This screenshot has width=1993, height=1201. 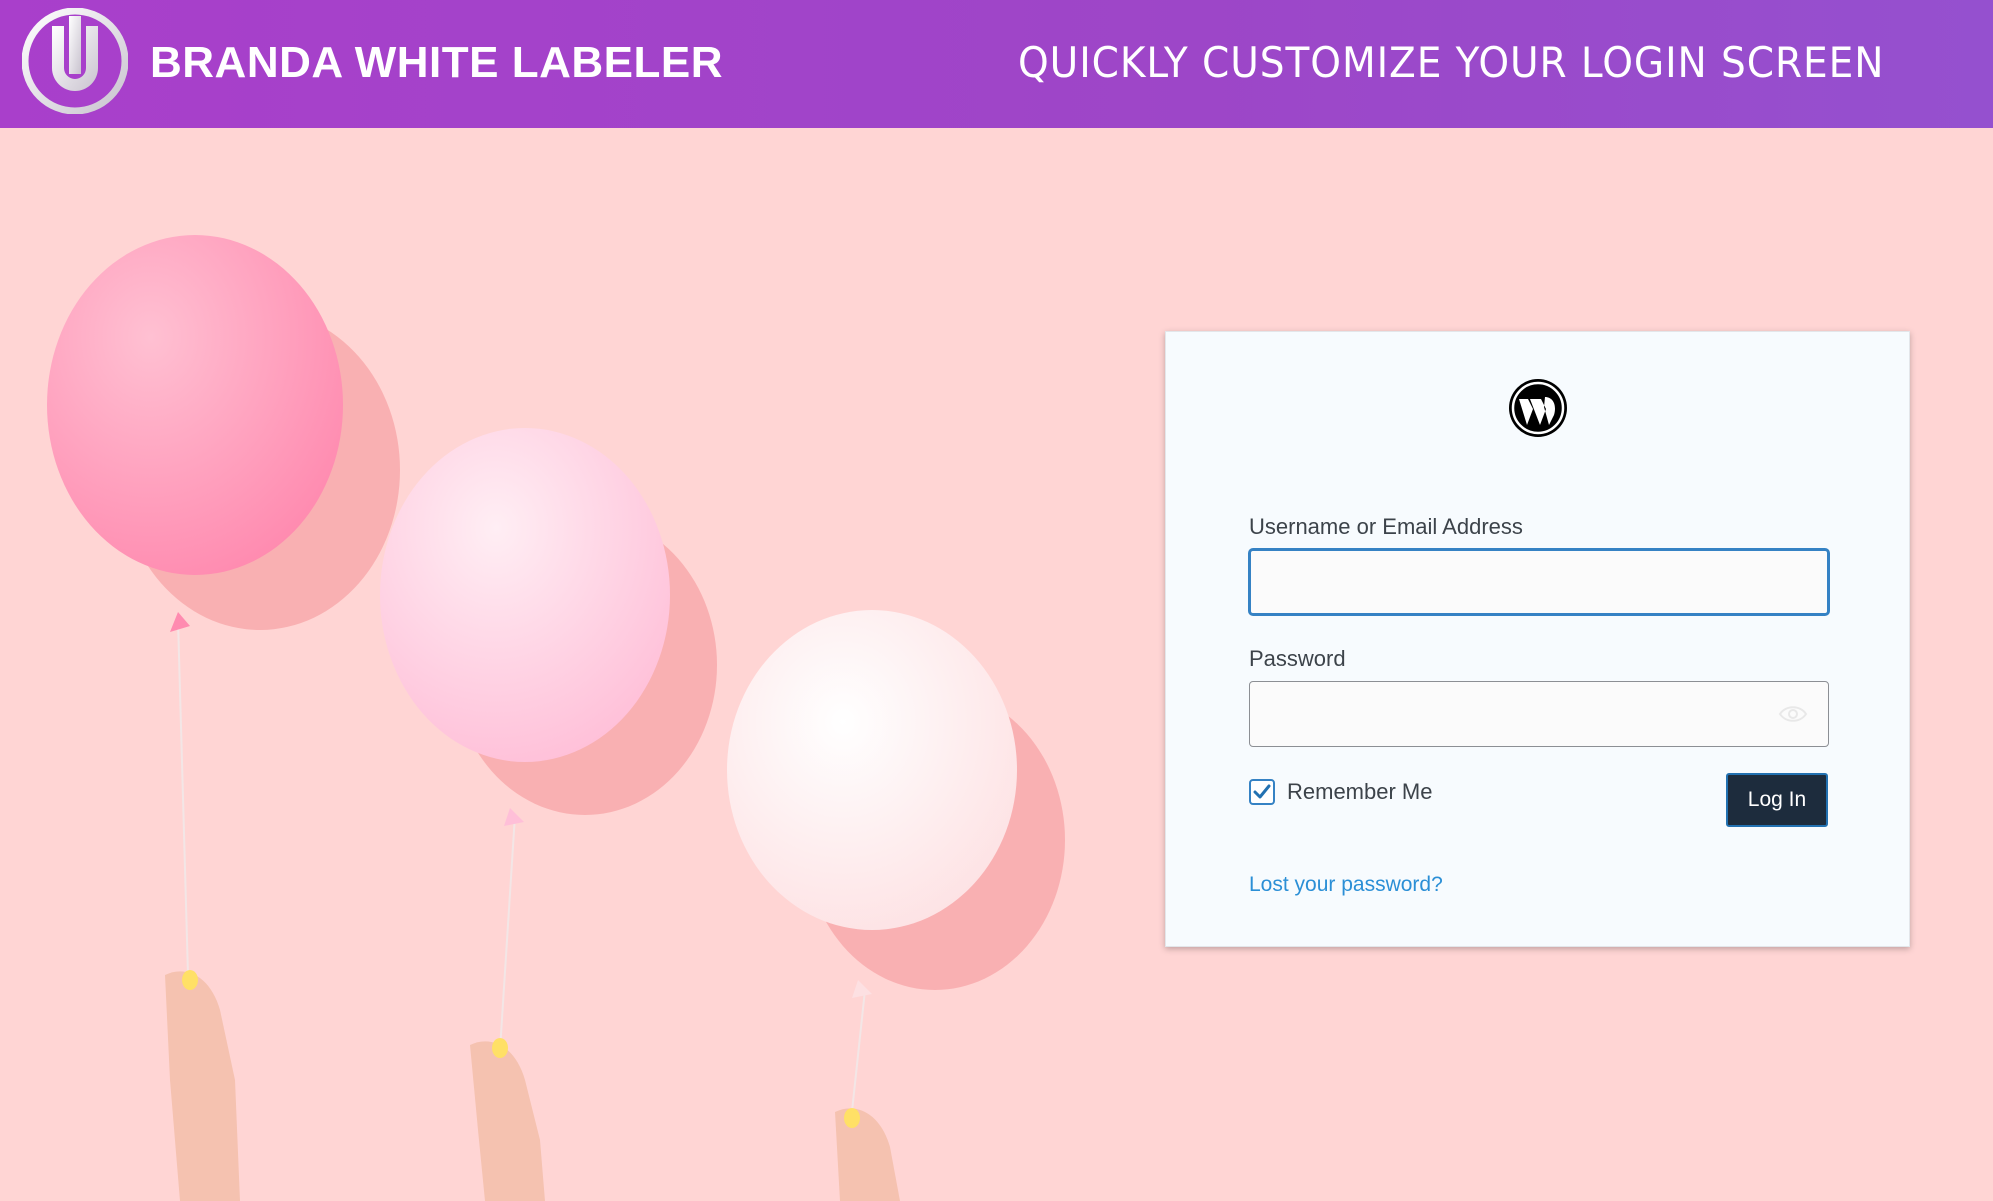 I want to click on branda-logo-icon, so click(x=75, y=61).